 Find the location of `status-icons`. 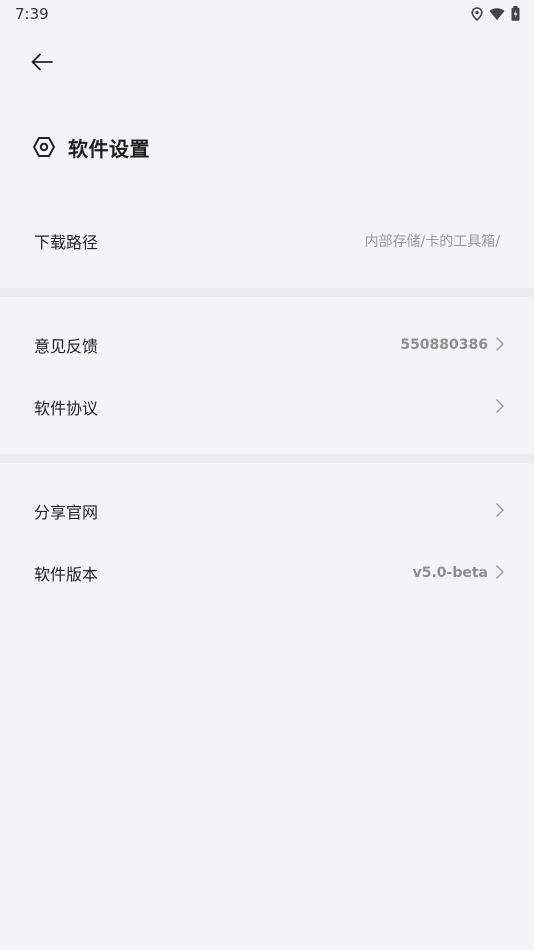

status-icons is located at coordinates (495, 13).